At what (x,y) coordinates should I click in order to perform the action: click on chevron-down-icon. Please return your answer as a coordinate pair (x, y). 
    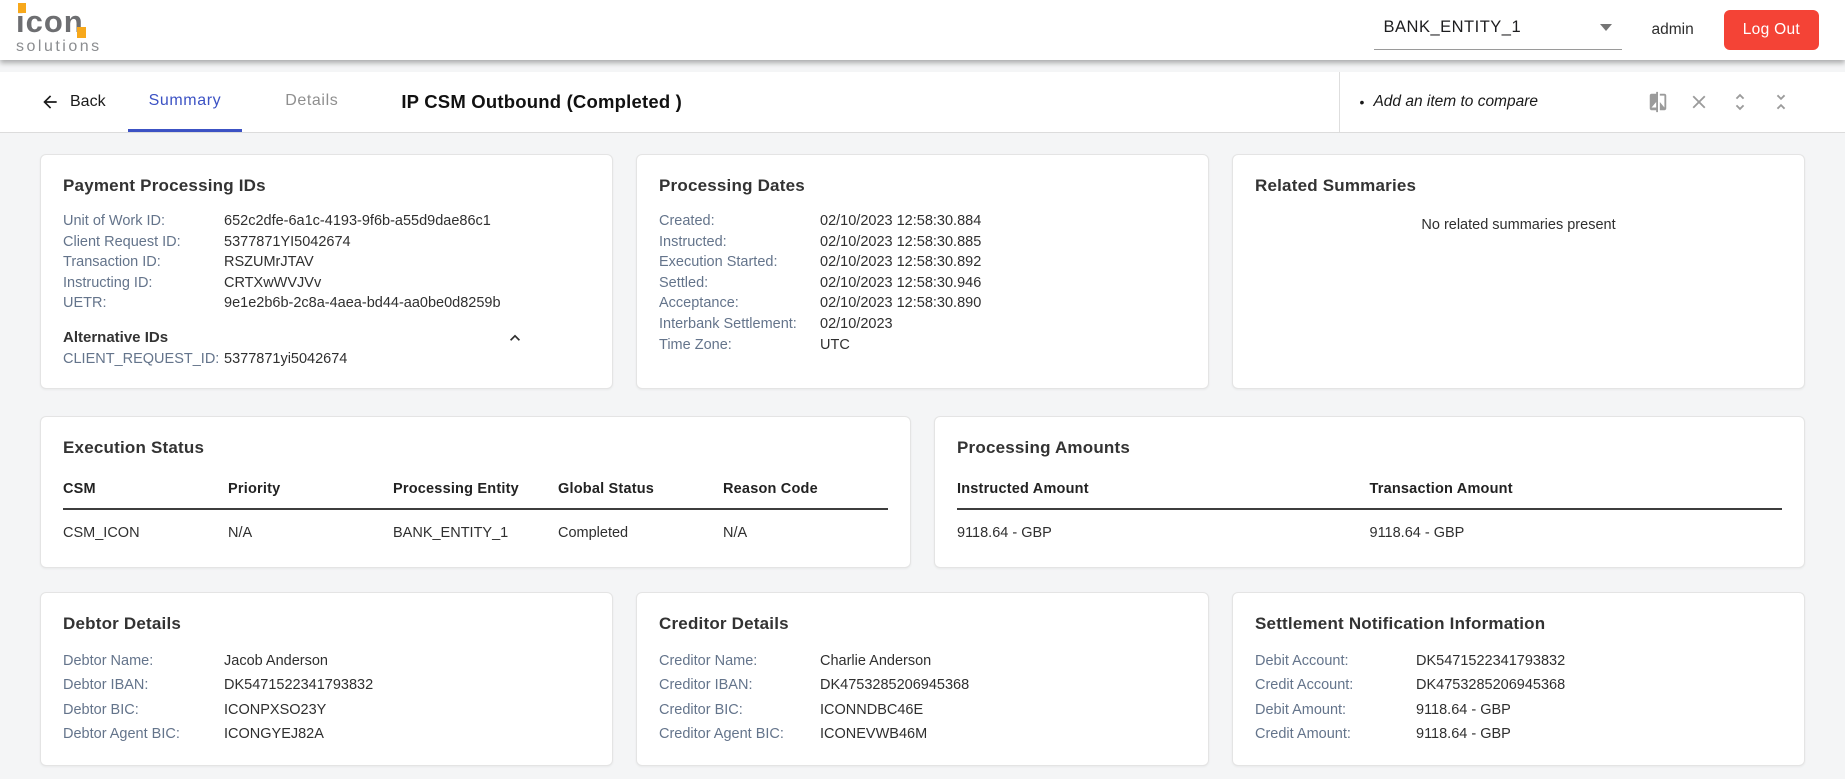
    Looking at the image, I should click on (1605, 27).